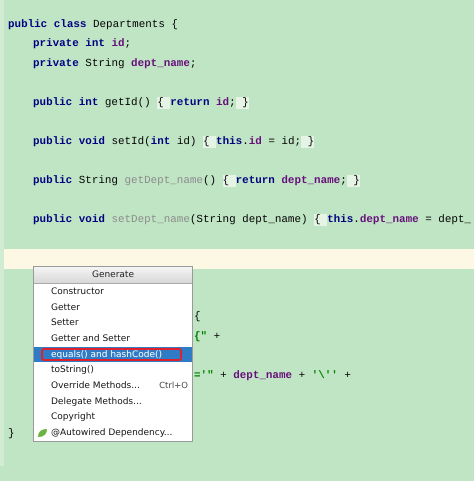  Describe the element at coordinates (252, 220) in the screenshot. I see `code-line: public void setDept_name(String dept_name) { this.dept_name = dept_` at that location.